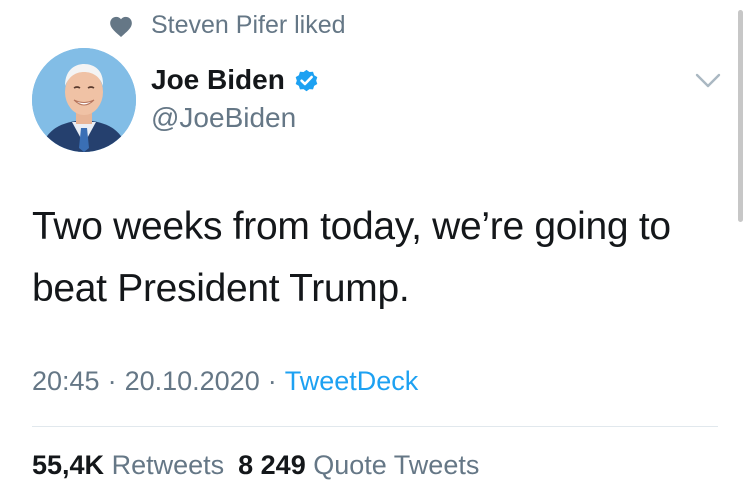  I want to click on retweets-stat: 55,4K Retweets, so click(128, 465).